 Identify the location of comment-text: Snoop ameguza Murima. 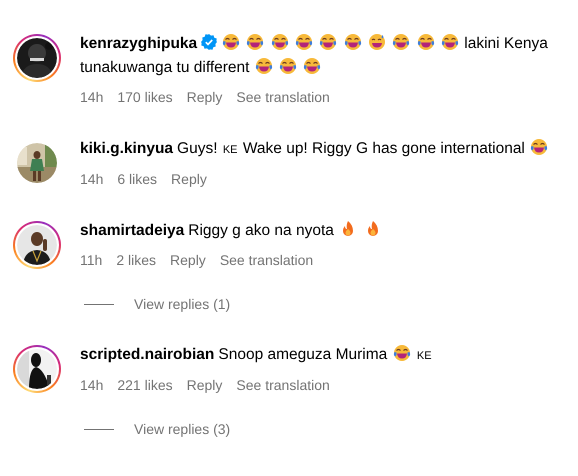
(303, 354).